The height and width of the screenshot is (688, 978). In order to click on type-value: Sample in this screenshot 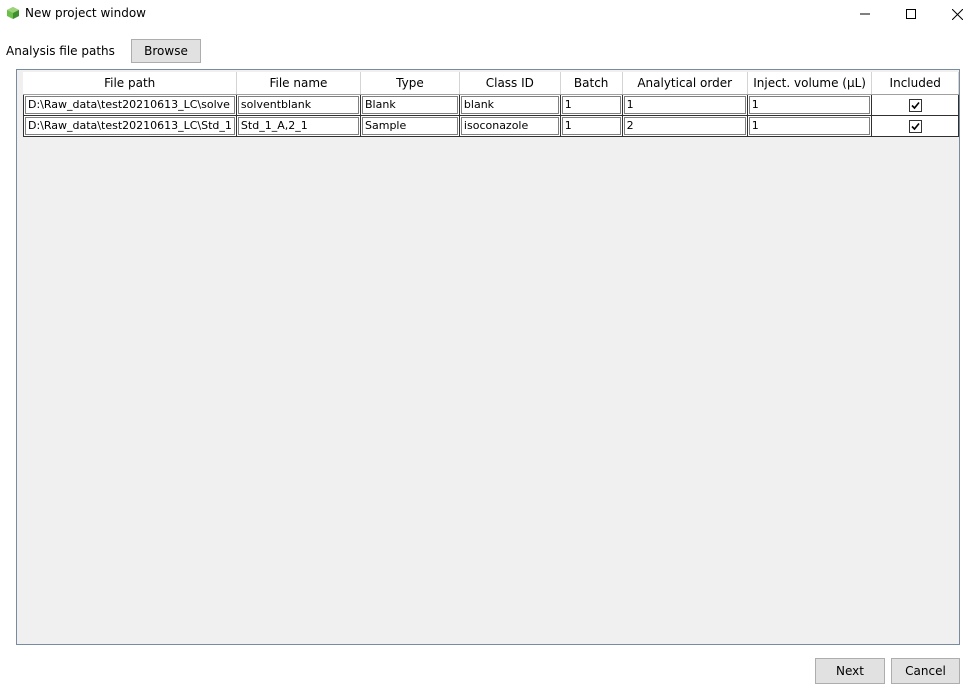, I will do `click(410, 126)`.